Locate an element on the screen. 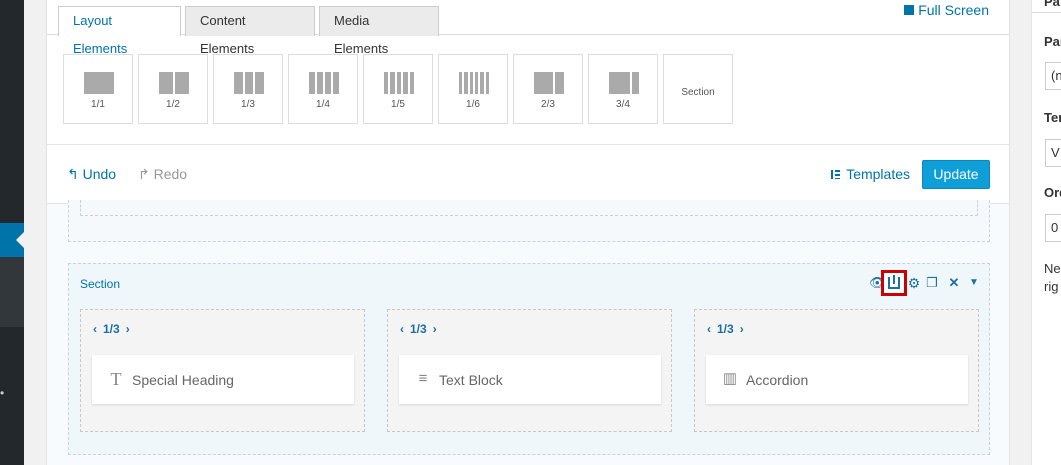  column: ‹ 1/3 › ▥ Accordion is located at coordinates (836, 370).